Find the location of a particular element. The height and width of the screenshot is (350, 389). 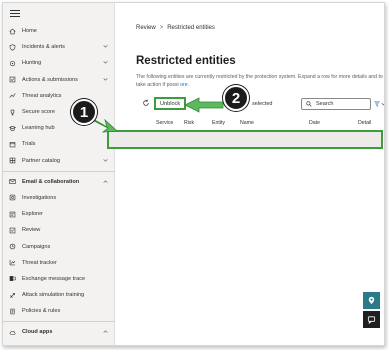

sidebar-item-threat-analytics: Threat analytics is located at coordinates (59, 96).